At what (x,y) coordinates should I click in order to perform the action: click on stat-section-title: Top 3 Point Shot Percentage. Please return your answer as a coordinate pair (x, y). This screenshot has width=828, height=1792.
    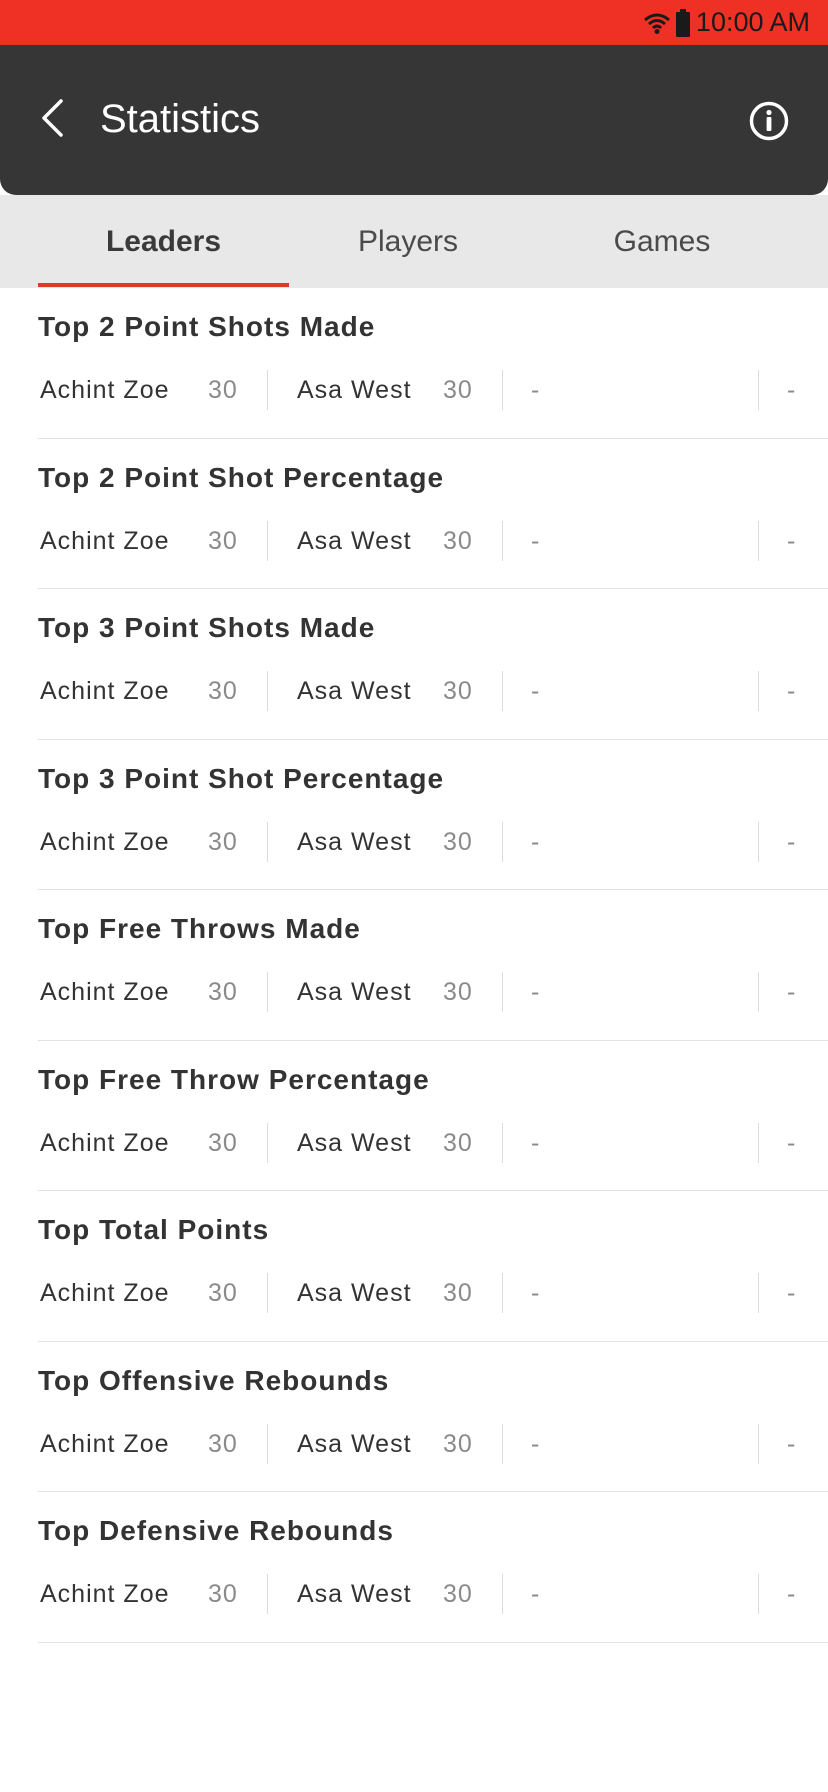
    Looking at the image, I should click on (241, 778).